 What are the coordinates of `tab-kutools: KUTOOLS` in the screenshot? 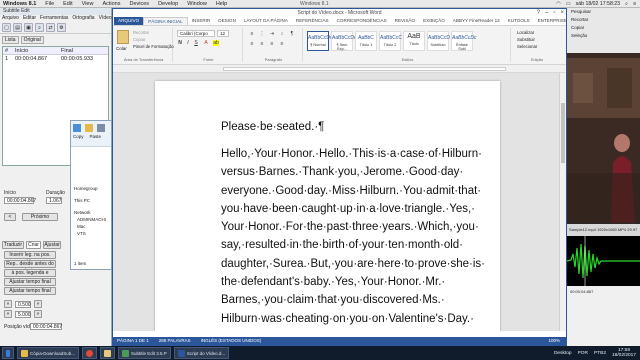 It's located at (519, 21).